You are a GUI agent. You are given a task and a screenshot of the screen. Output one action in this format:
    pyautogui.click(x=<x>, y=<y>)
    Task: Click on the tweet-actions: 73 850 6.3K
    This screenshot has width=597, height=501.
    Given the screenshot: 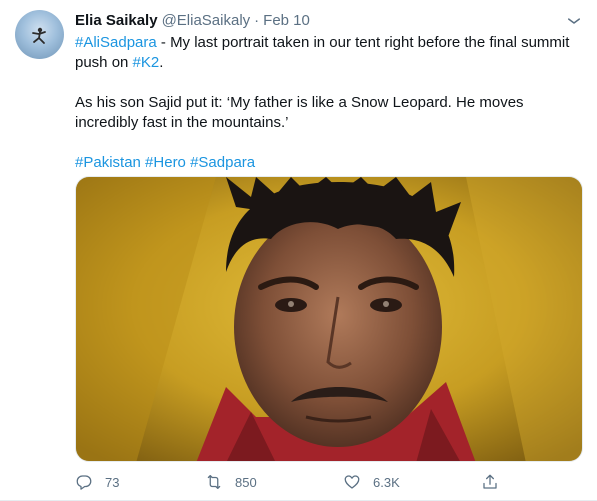 What is the action you would take?
    pyautogui.click(x=329, y=482)
    